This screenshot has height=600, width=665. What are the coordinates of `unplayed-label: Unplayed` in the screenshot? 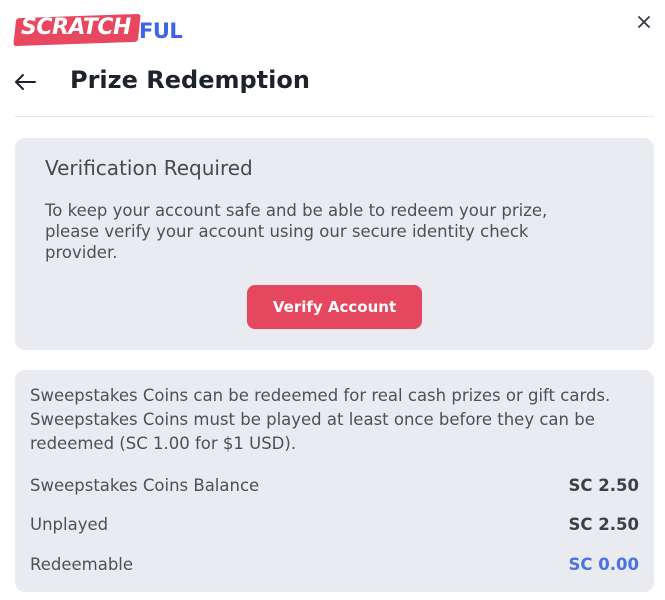 It's located at (69, 524).